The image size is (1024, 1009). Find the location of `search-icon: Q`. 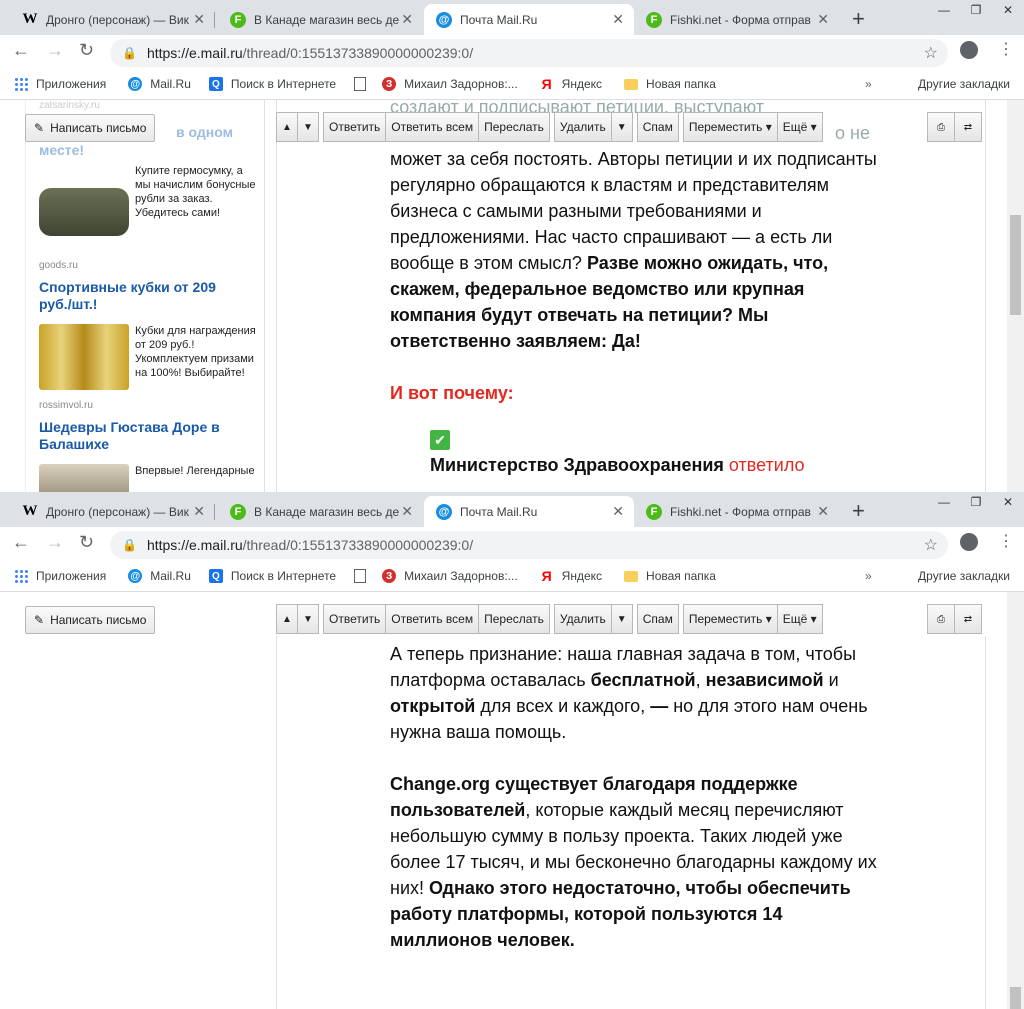

search-icon: Q is located at coordinates (215, 576).